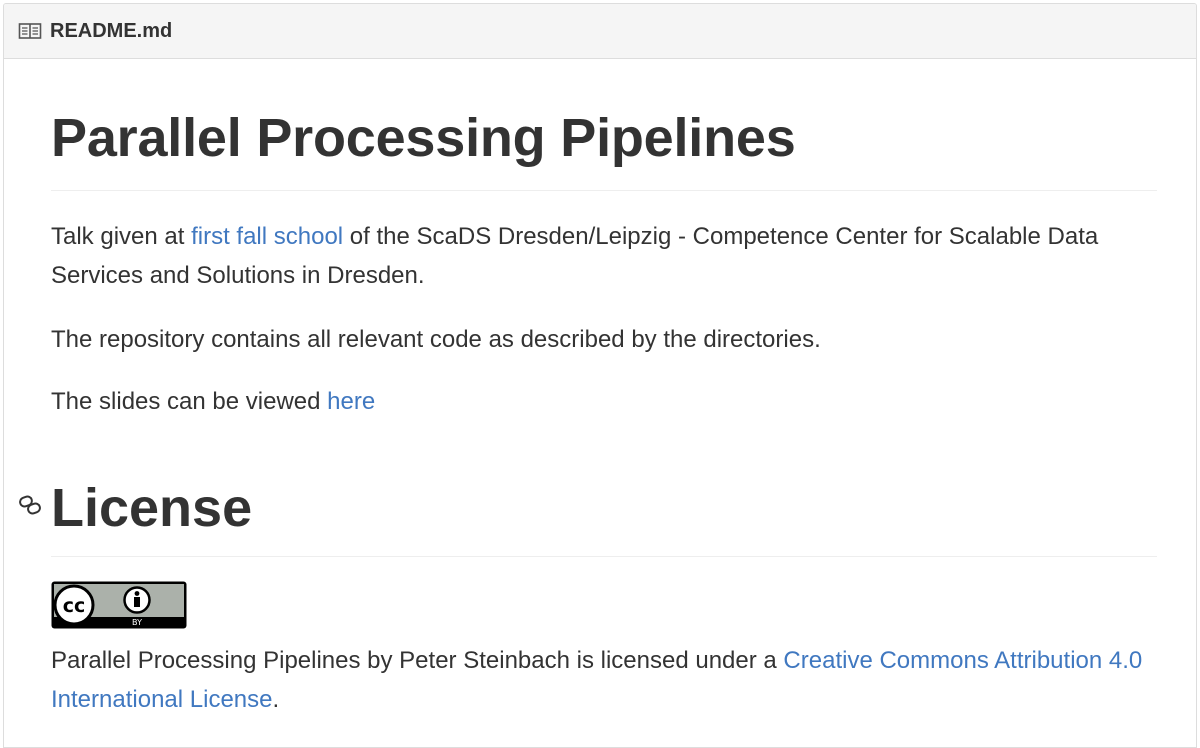  I want to click on license-text-after: ., so click(276, 699).